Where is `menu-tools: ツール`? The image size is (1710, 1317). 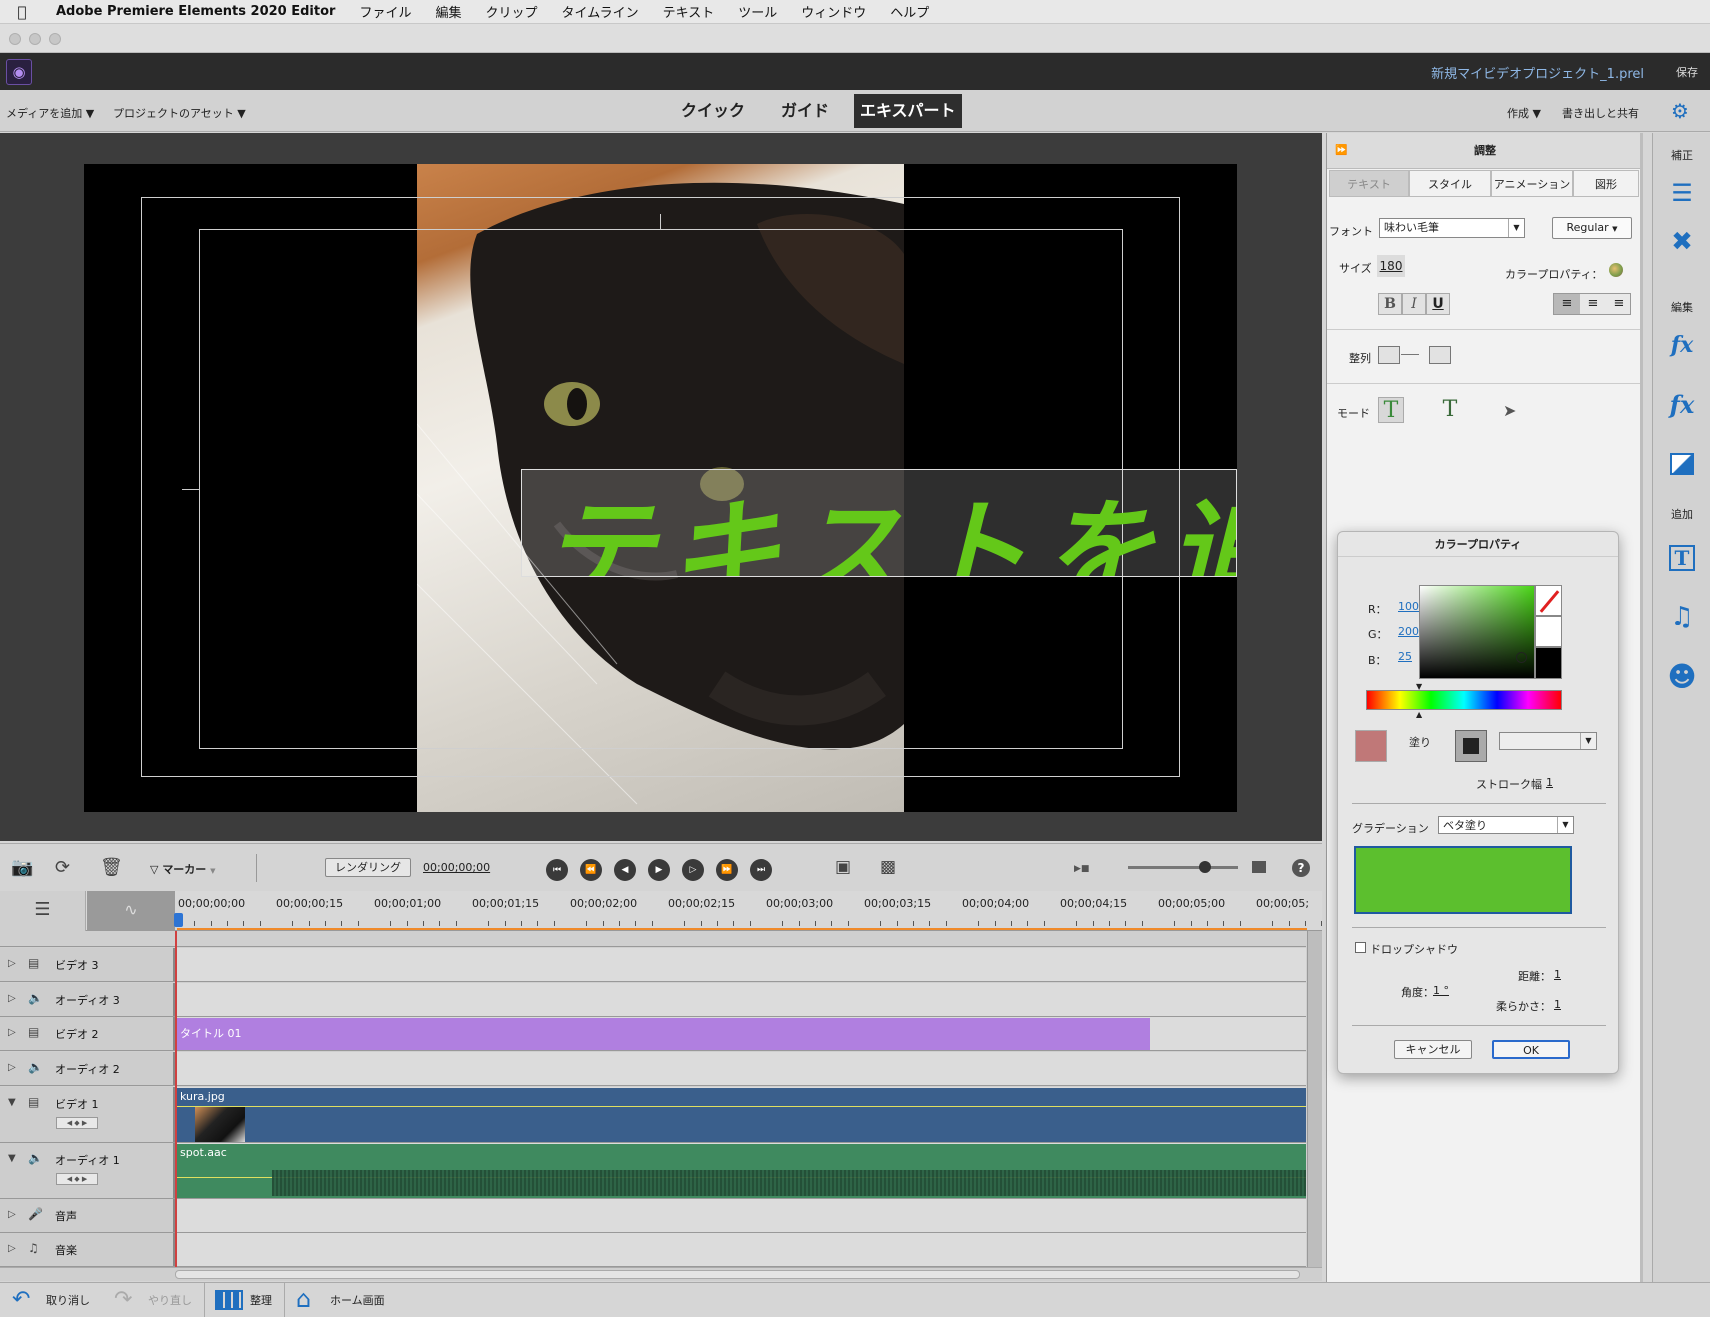
menu-tools: ツール is located at coordinates (757, 11).